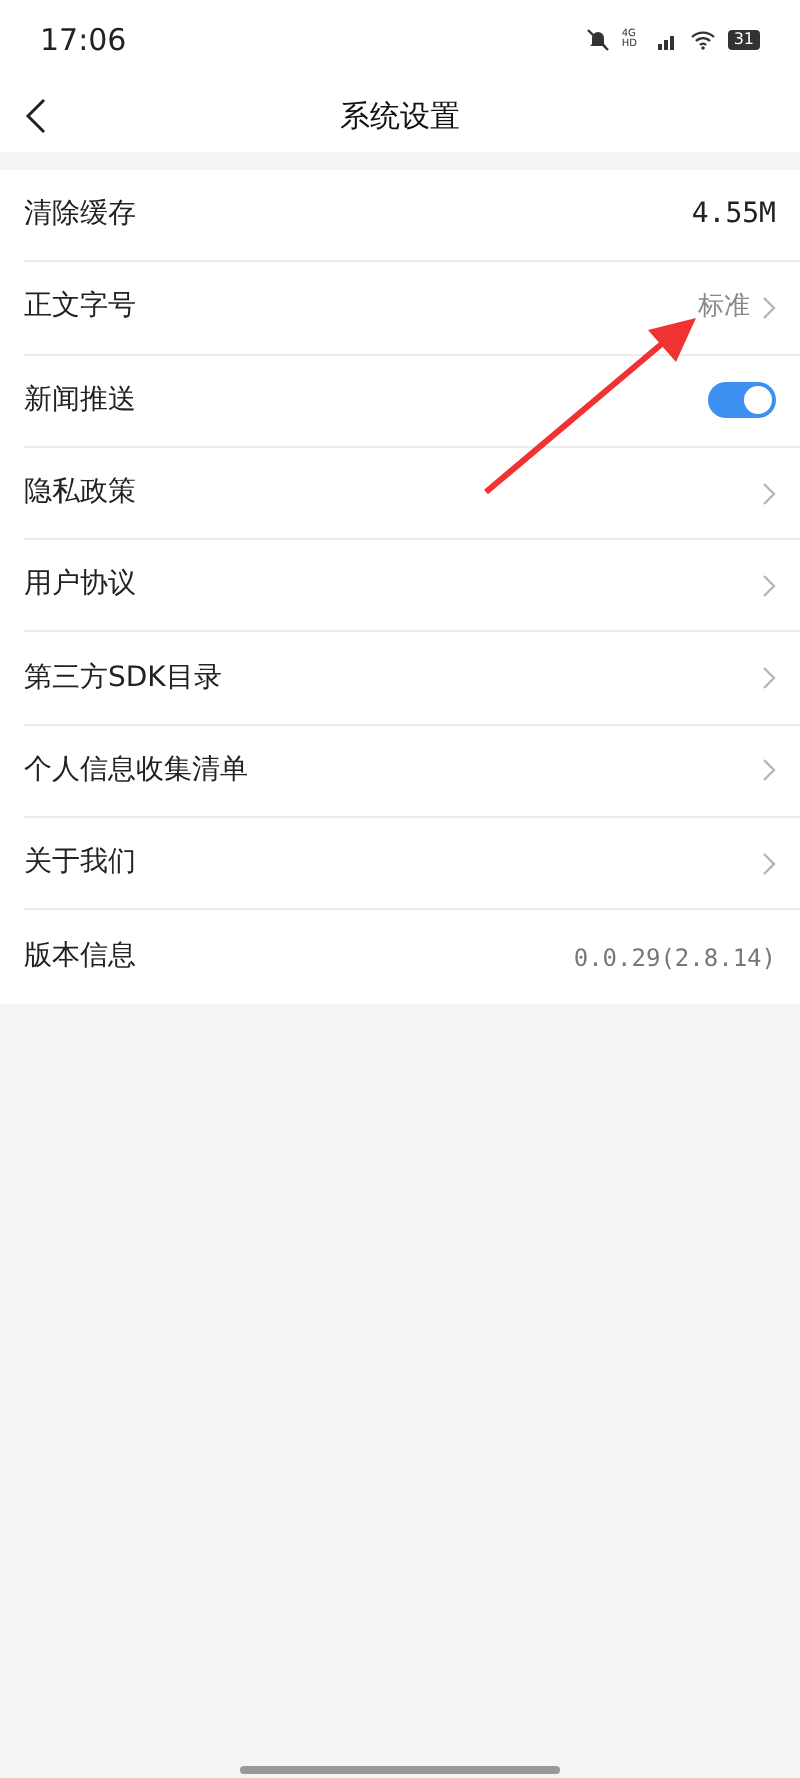 This screenshot has width=800, height=1778. I want to click on row-label: 关于我们, so click(80, 863).